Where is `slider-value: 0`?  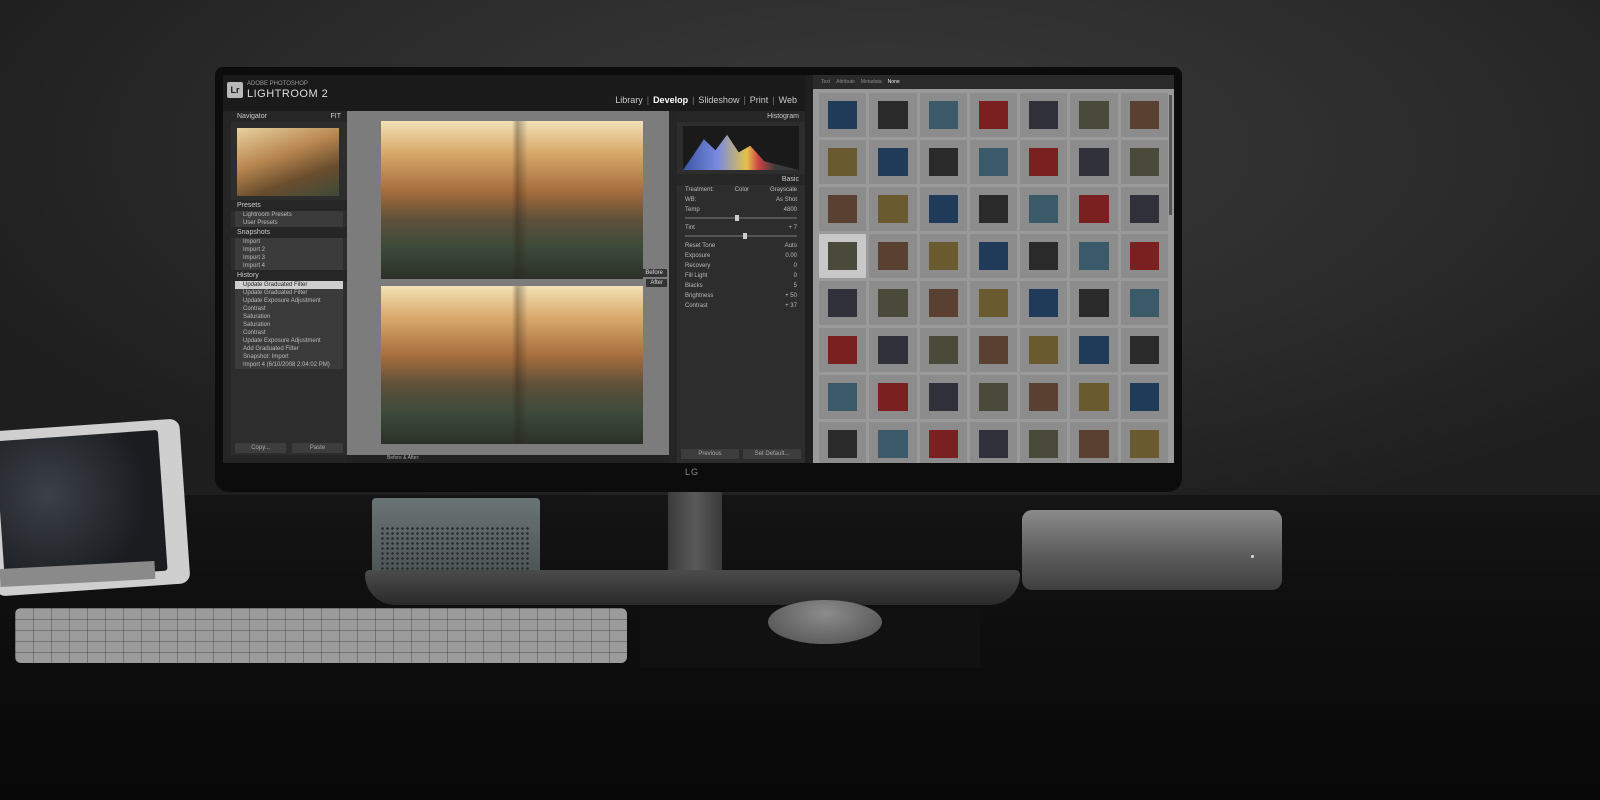
slider-value: 0 is located at coordinates (795, 276).